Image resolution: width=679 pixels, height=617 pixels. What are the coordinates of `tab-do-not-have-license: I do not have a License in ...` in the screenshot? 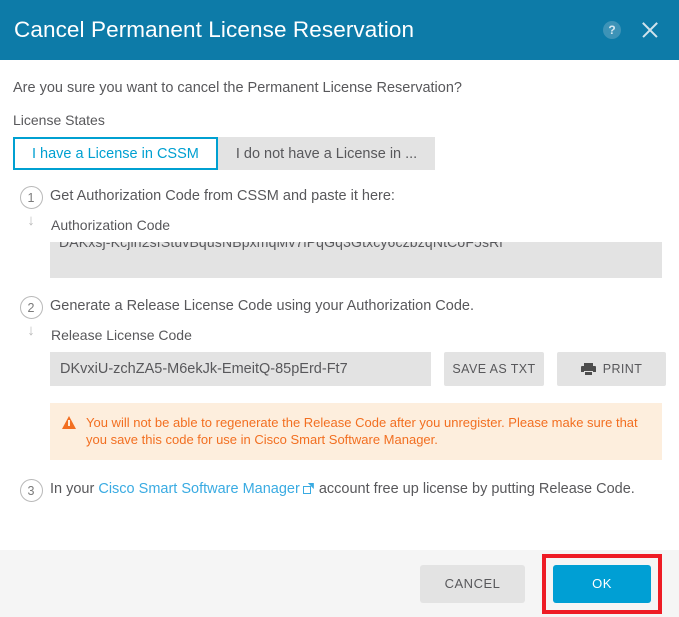 It's located at (326, 153).